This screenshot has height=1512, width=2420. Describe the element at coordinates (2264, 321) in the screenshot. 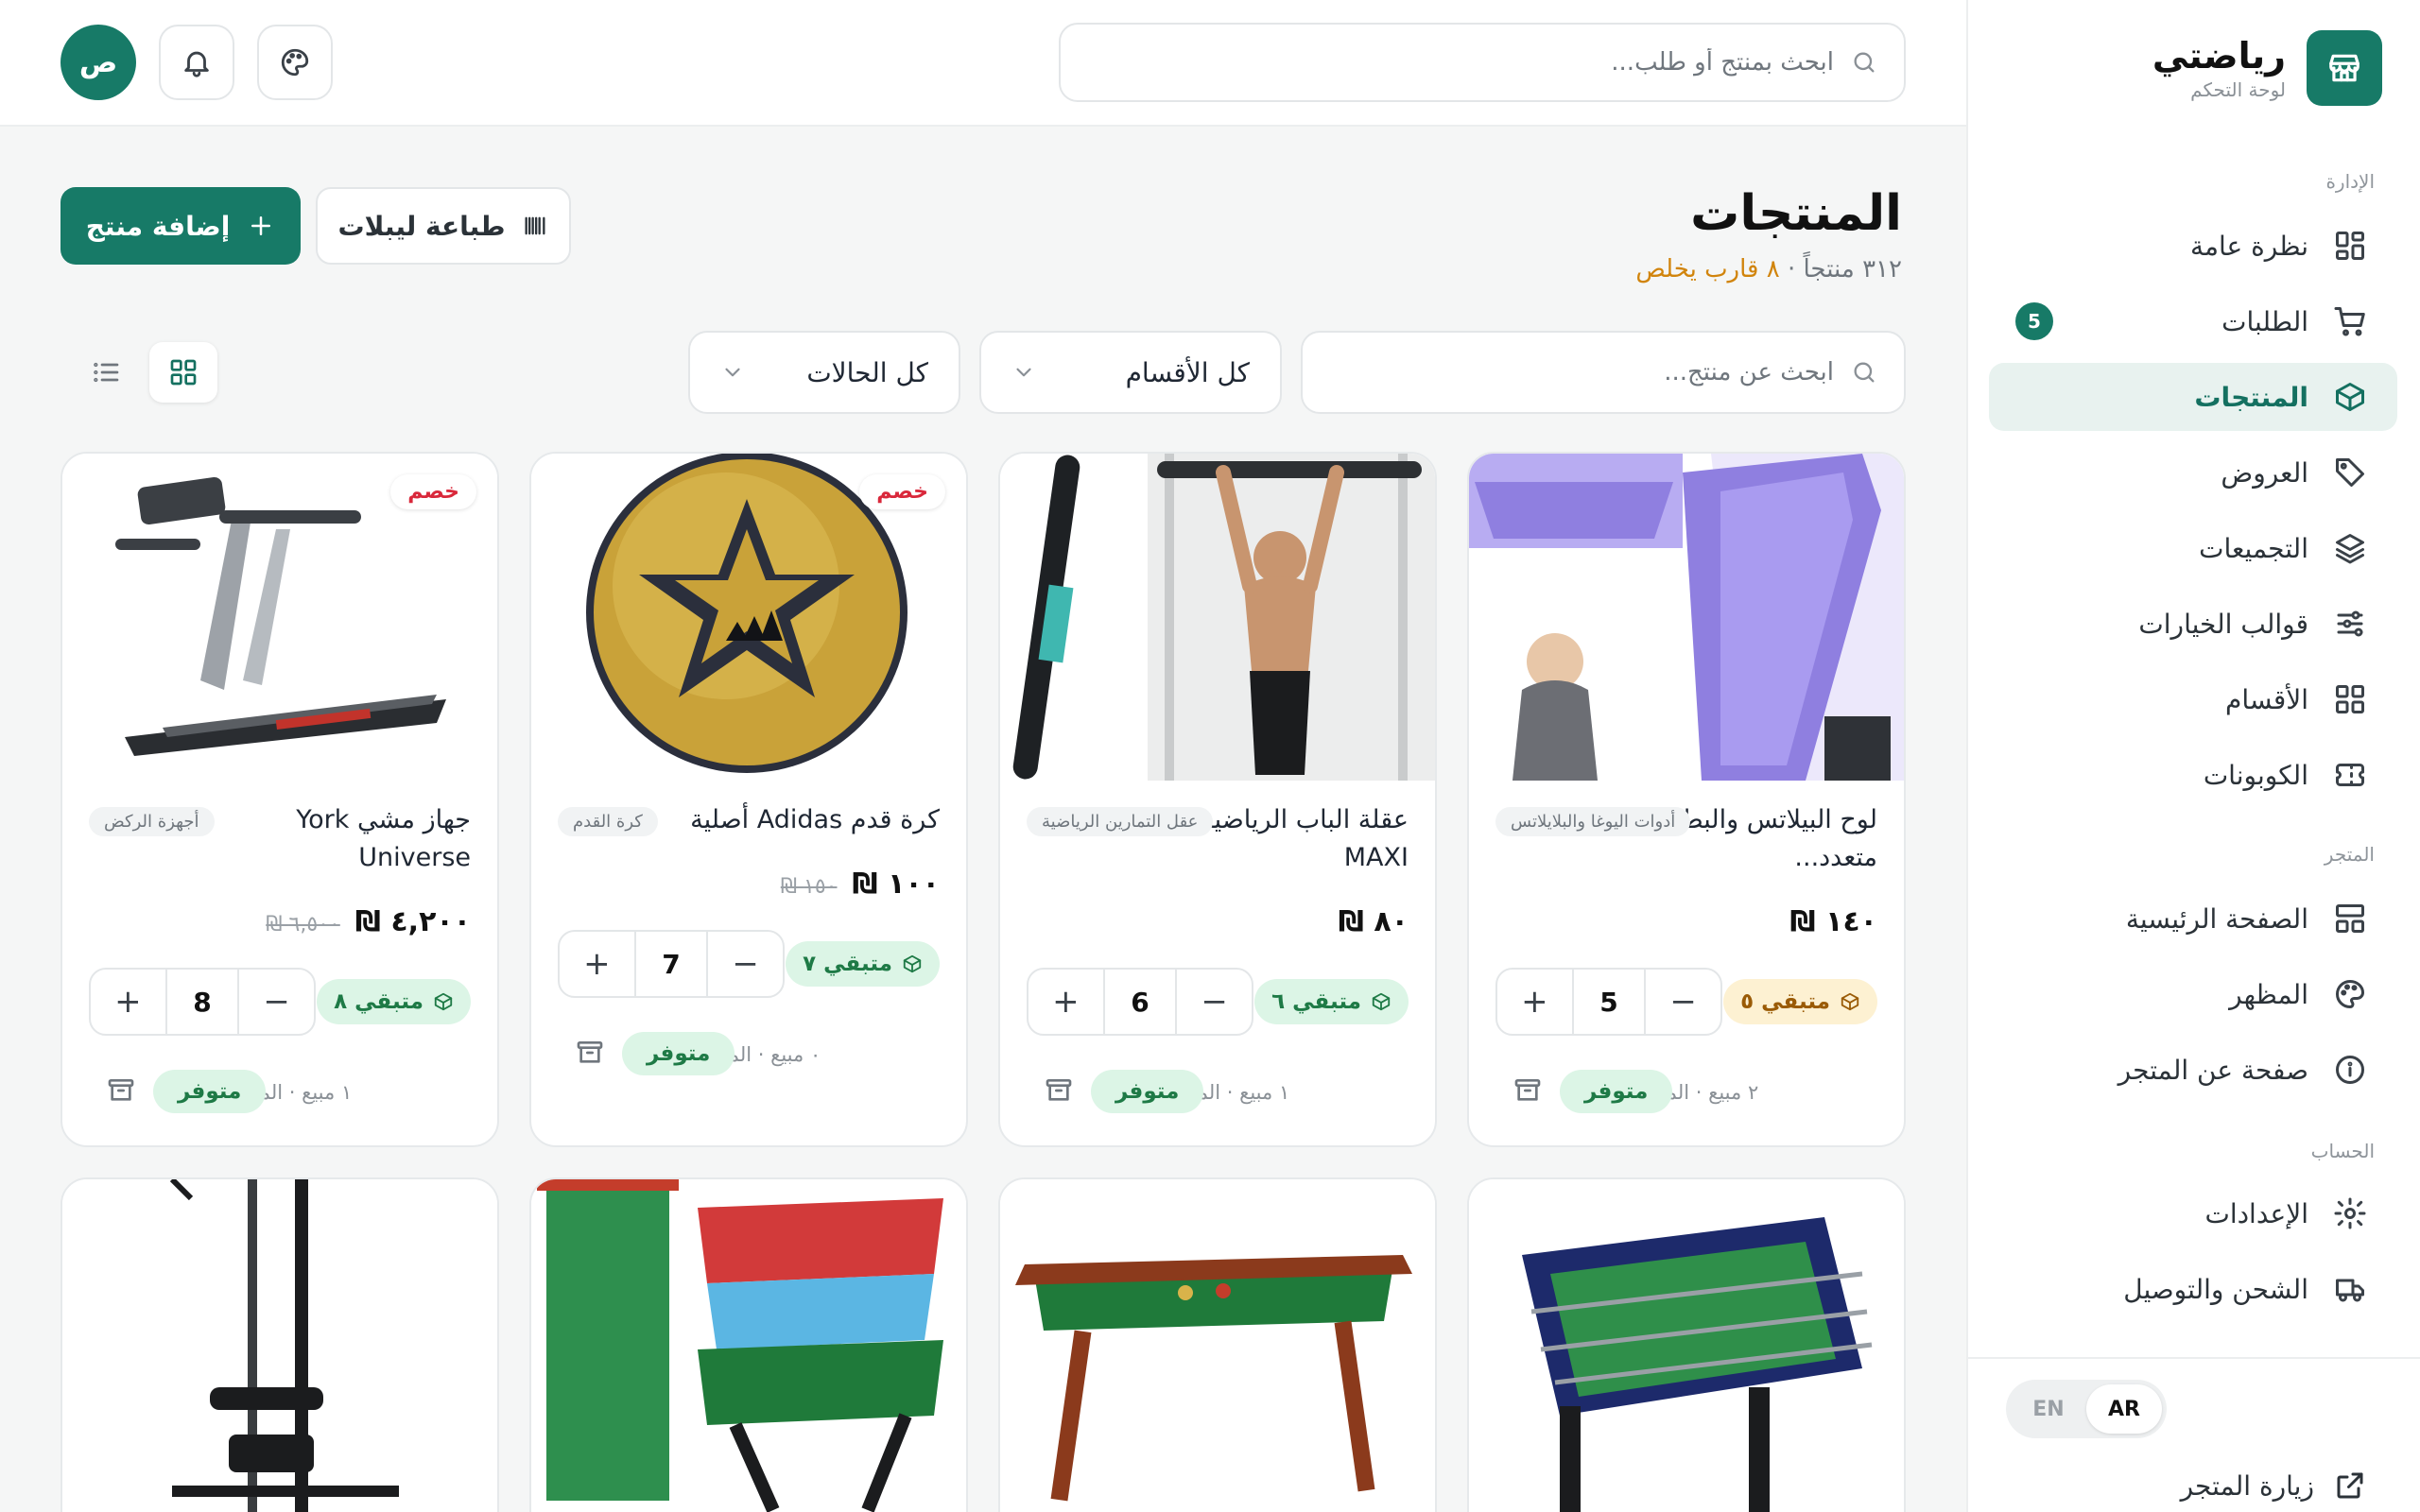

I see `sidebar-item-label: الطلبات` at that location.